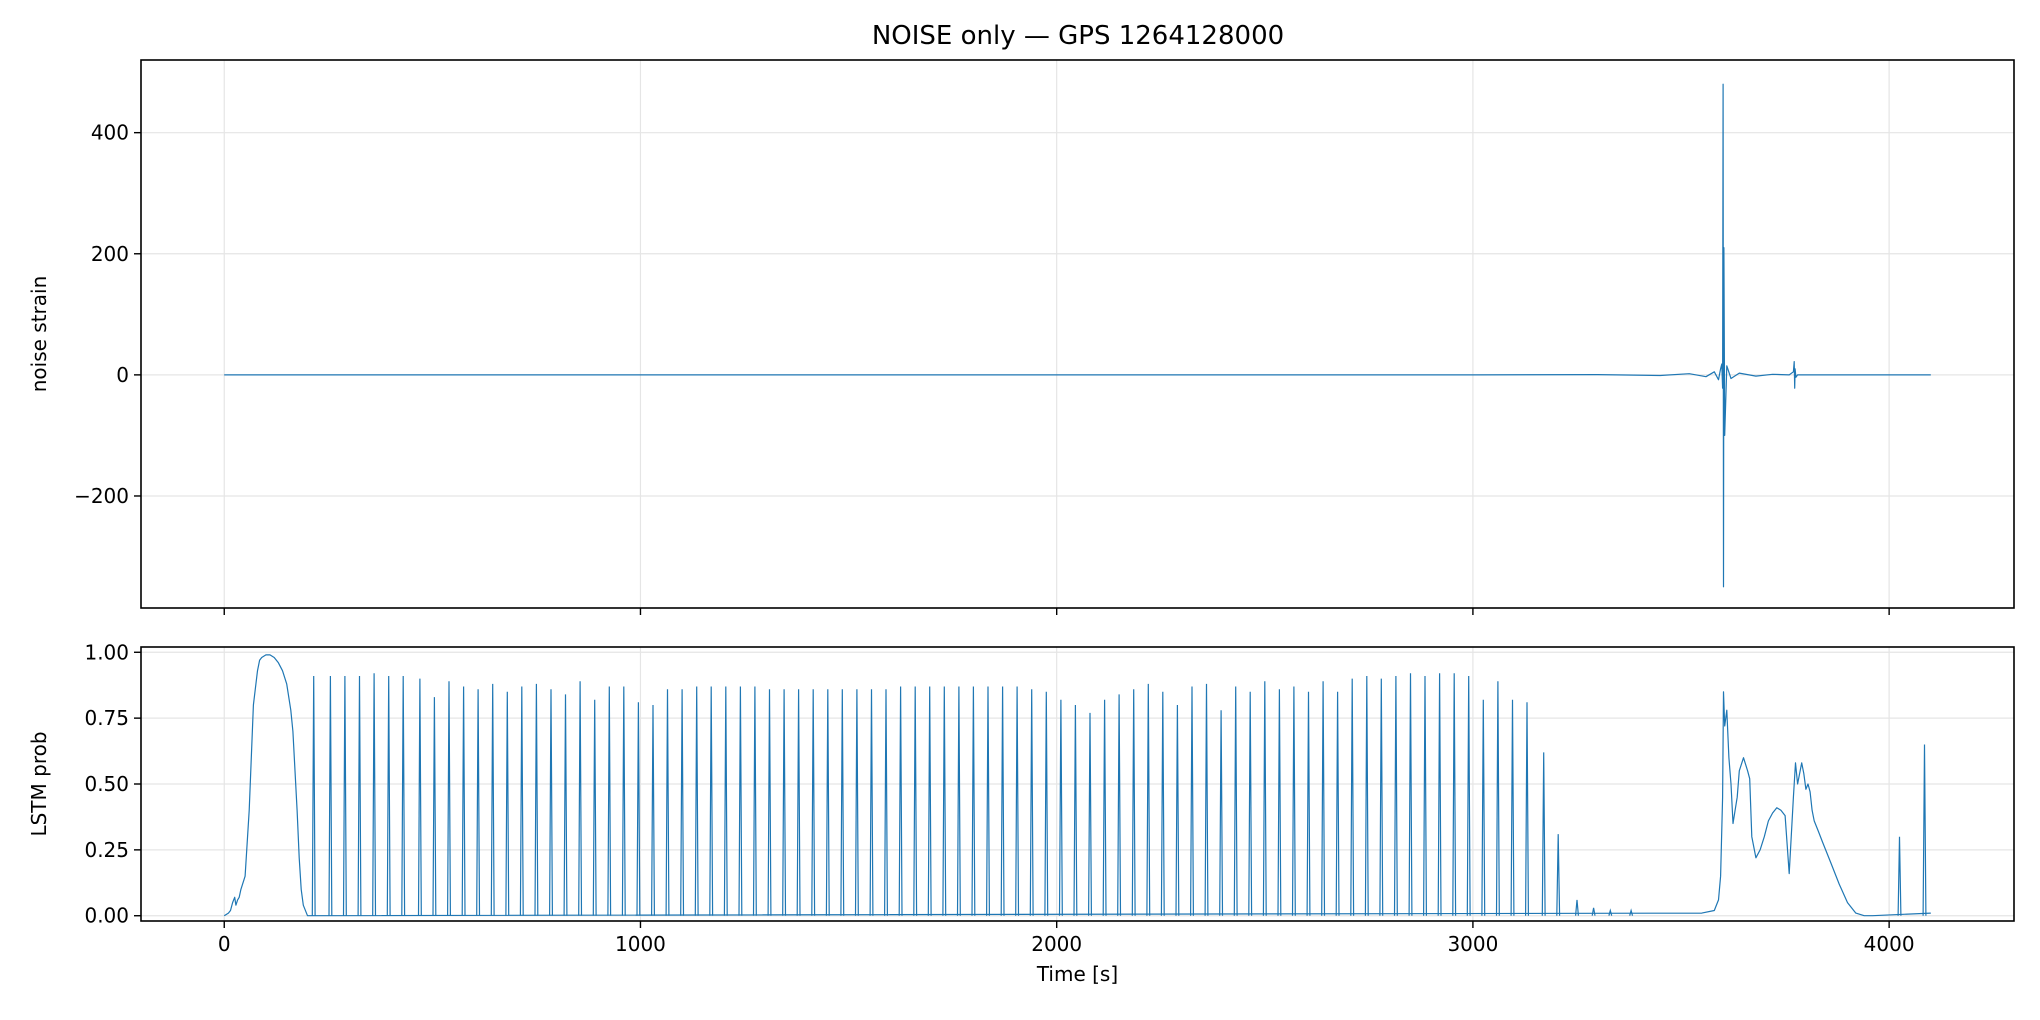 The height and width of the screenshot is (1020, 2040). I want to click on bottom-xlabel: Time [s], so click(1077, 974).